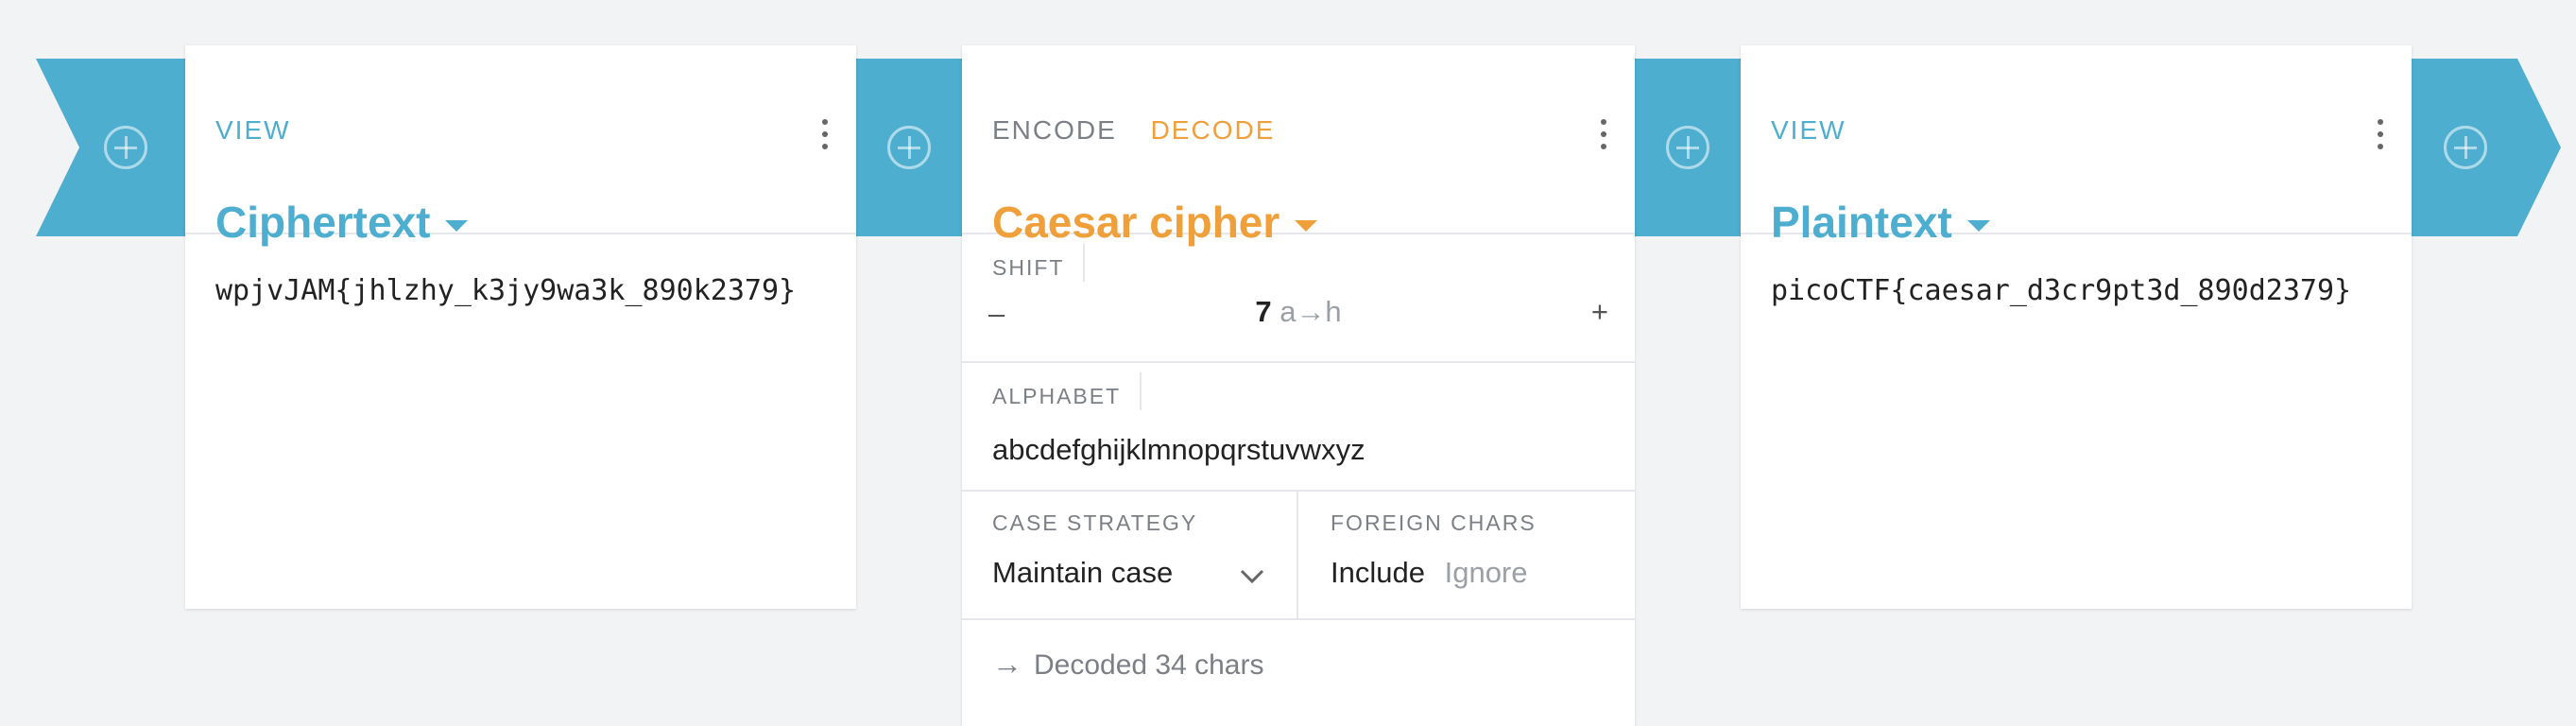 The image size is (2576, 726). What do you see at coordinates (1434, 522) in the screenshot?
I see `foreign-chars-label: FOREIGN CHARS` at bounding box center [1434, 522].